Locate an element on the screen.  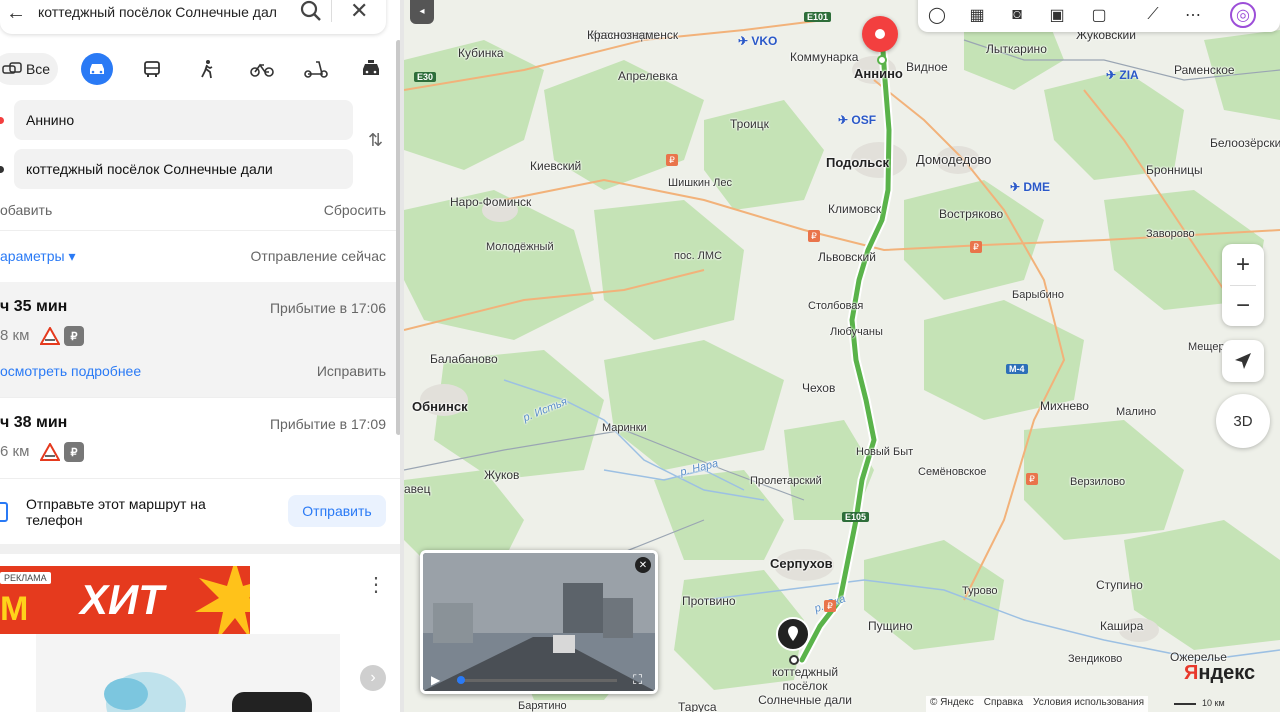
back-arrow-icon: ← is located at coordinates (16, 13).